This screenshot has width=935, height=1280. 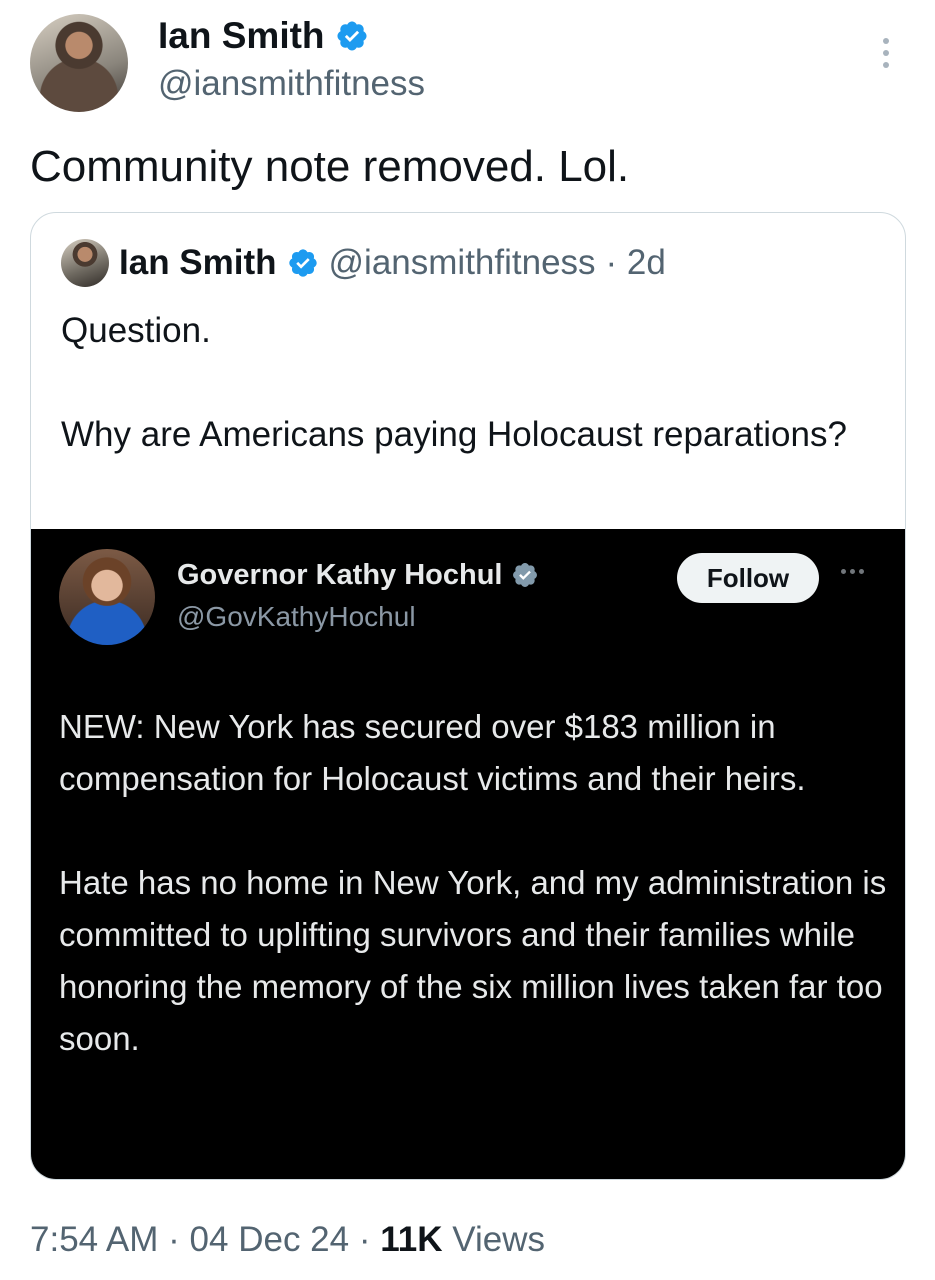 I want to click on embedded-author-handle: @GovKathyHochul, so click(x=296, y=616).